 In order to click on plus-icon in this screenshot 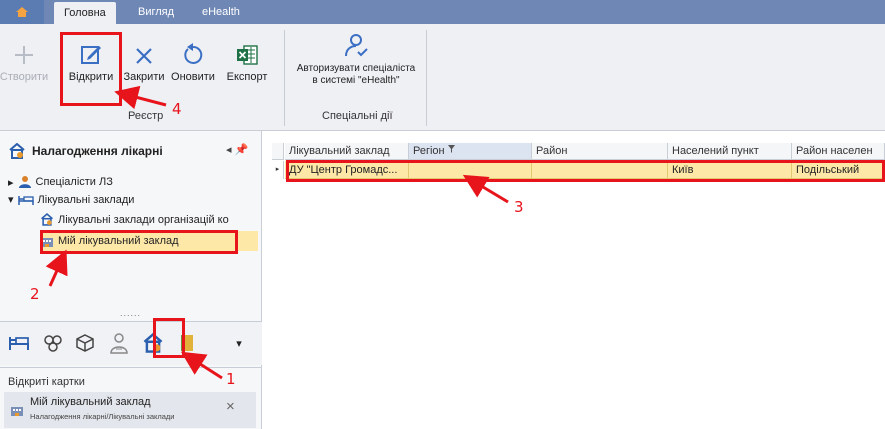, I will do `click(24, 55)`.